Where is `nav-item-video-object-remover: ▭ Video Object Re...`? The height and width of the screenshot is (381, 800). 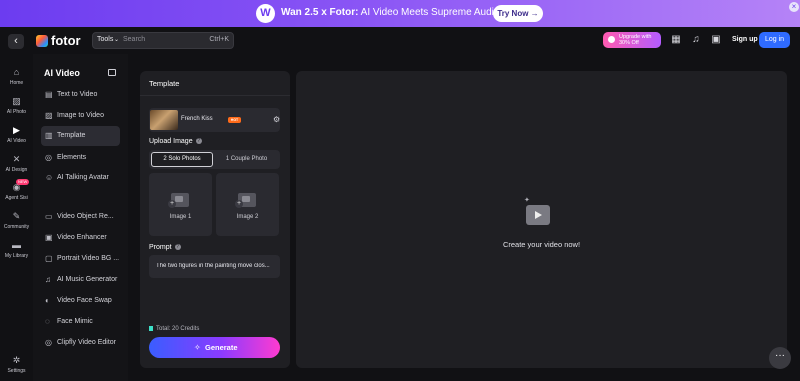 nav-item-video-object-remover: ▭ Video Object Re... is located at coordinates (80, 217).